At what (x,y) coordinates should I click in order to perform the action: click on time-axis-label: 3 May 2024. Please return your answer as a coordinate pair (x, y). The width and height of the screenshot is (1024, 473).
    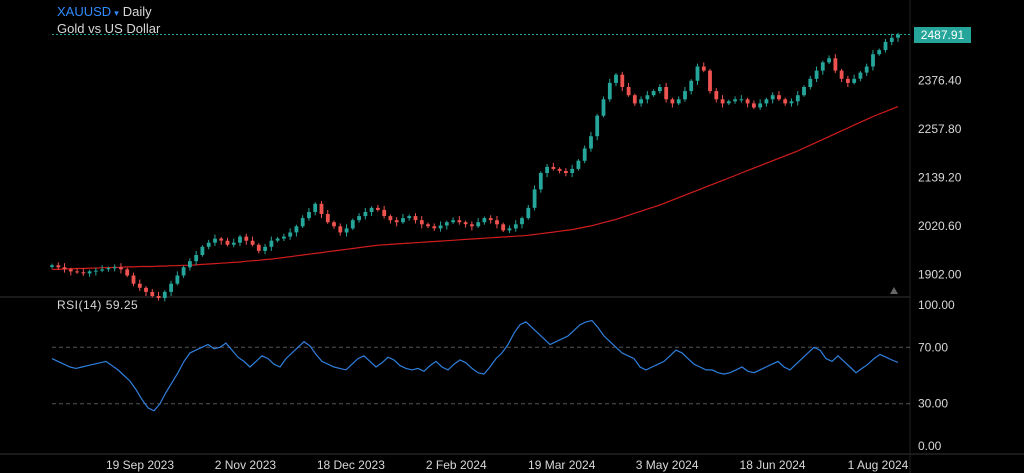
    Looking at the image, I should click on (667, 465).